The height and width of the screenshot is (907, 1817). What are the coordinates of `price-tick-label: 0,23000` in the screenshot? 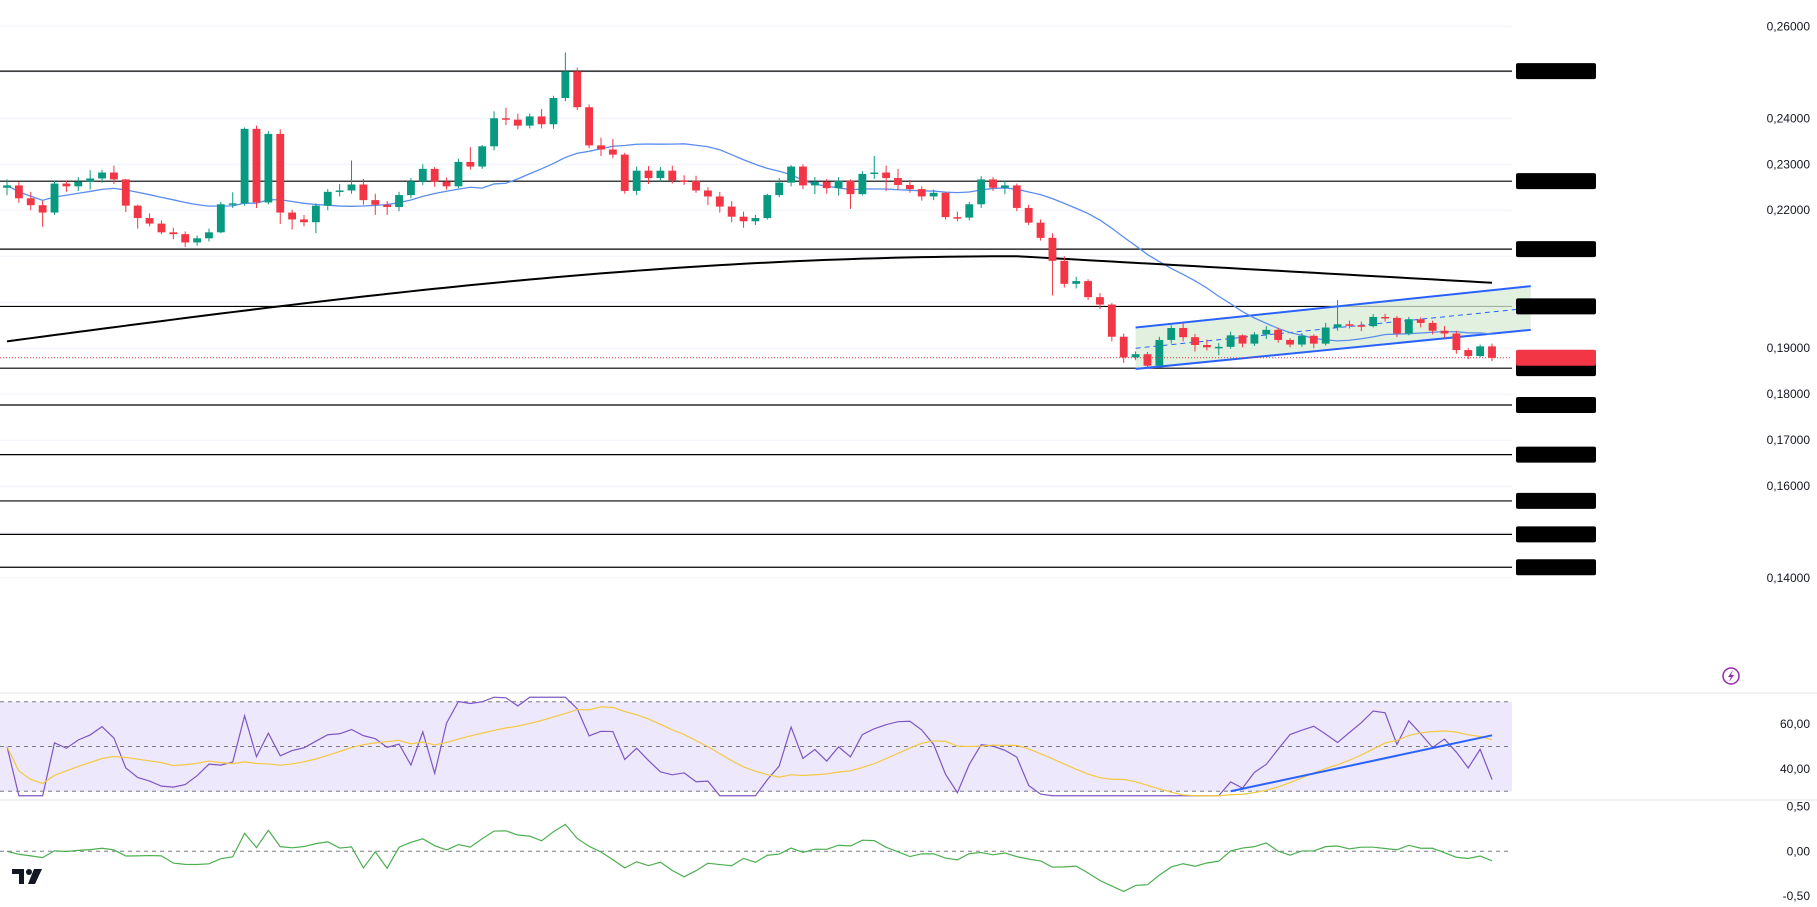 It's located at (1789, 164).